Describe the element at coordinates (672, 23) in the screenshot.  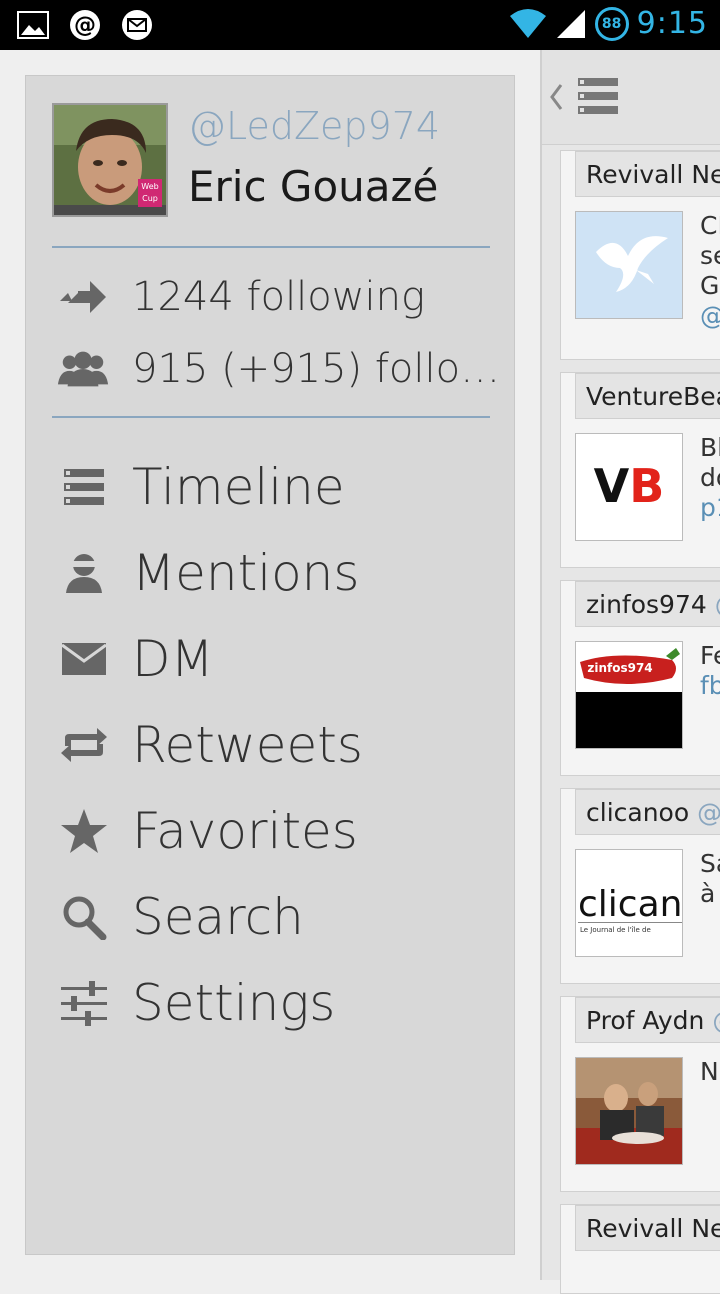
I see `clock: 9:15` at that location.